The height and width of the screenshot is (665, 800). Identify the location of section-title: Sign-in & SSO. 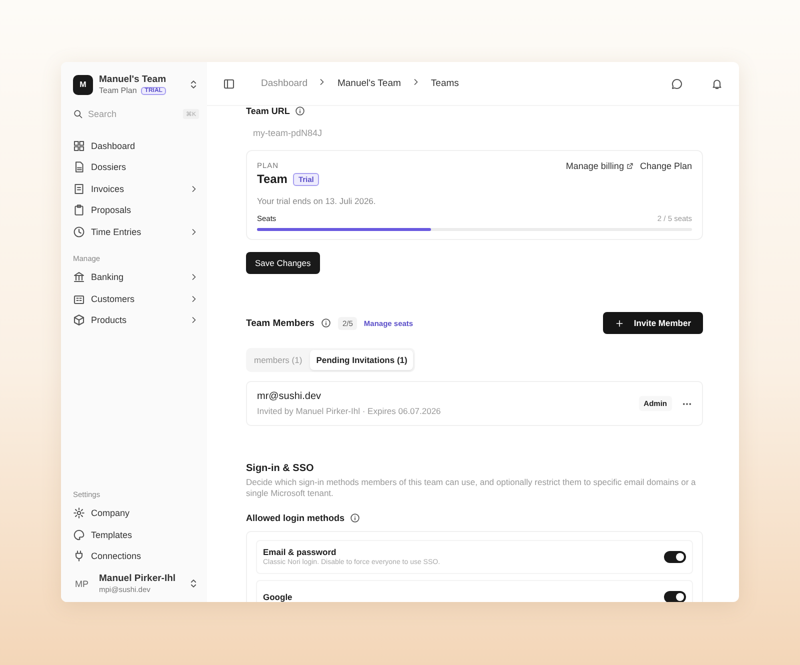
(280, 468).